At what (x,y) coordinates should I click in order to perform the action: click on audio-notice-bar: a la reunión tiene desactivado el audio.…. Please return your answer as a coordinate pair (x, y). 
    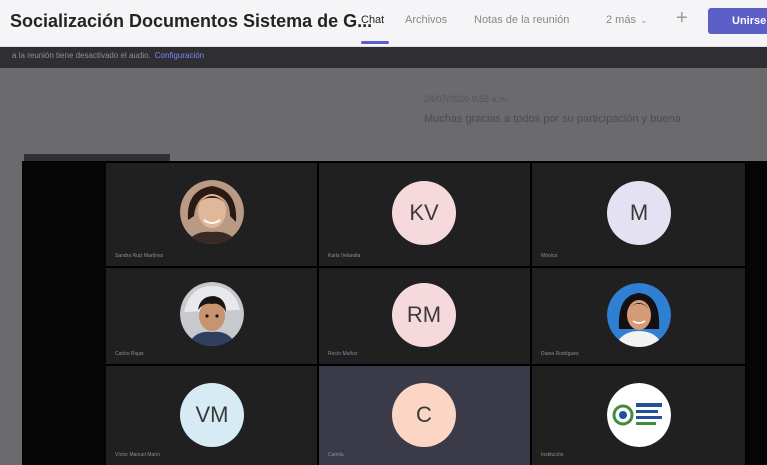
    Looking at the image, I should click on (383, 57).